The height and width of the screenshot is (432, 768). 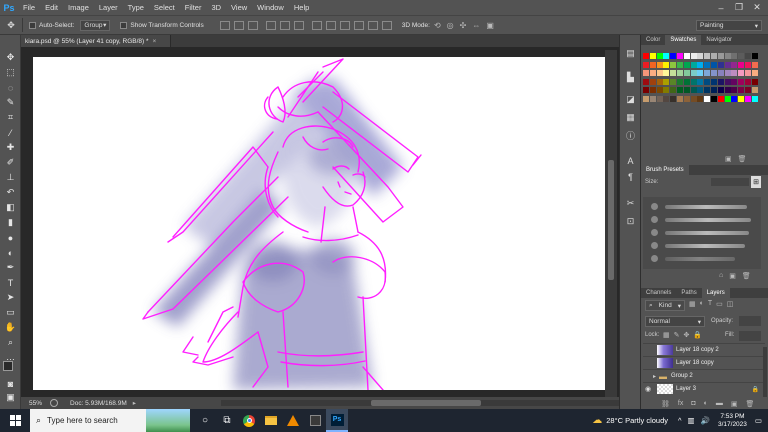 I want to click on vlc-icon, so click(x=293, y=420).